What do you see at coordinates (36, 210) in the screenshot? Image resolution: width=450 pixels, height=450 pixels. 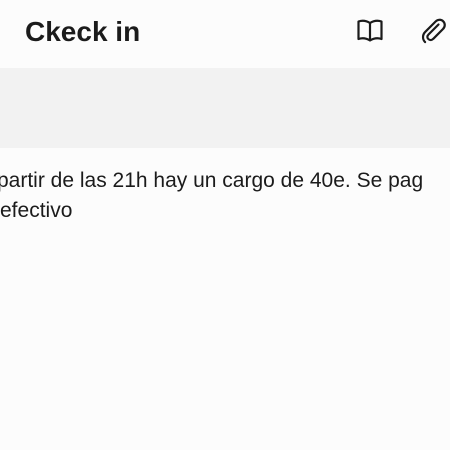 I see `info-line-2: efectivo` at bounding box center [36, 210].